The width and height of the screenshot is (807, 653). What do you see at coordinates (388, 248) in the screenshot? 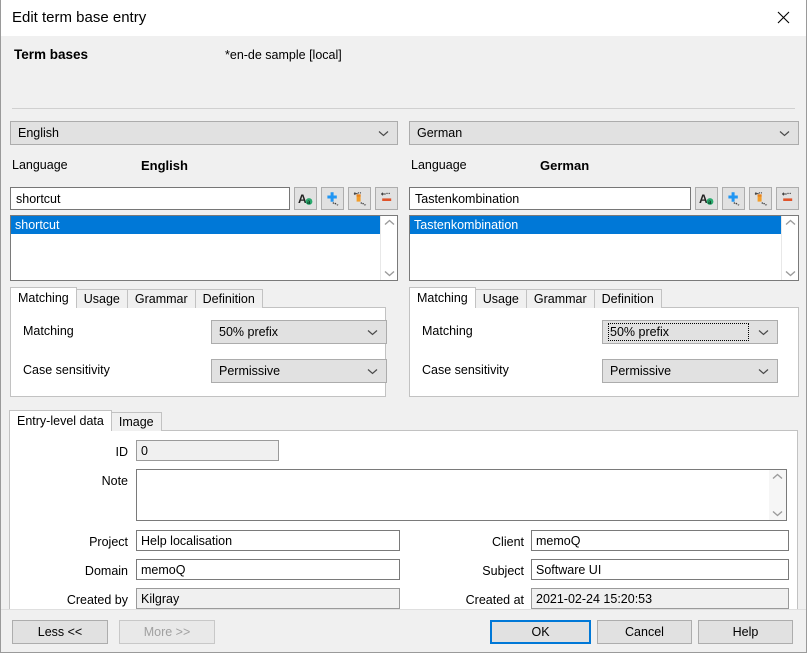
I see `source-term-list-scrollbar` at bounding box center [388, 248].